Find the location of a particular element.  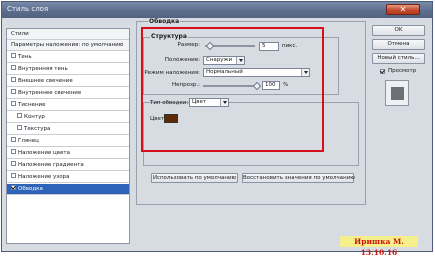

stroke-group-title: Обводка is located at coordinates (164, 21).